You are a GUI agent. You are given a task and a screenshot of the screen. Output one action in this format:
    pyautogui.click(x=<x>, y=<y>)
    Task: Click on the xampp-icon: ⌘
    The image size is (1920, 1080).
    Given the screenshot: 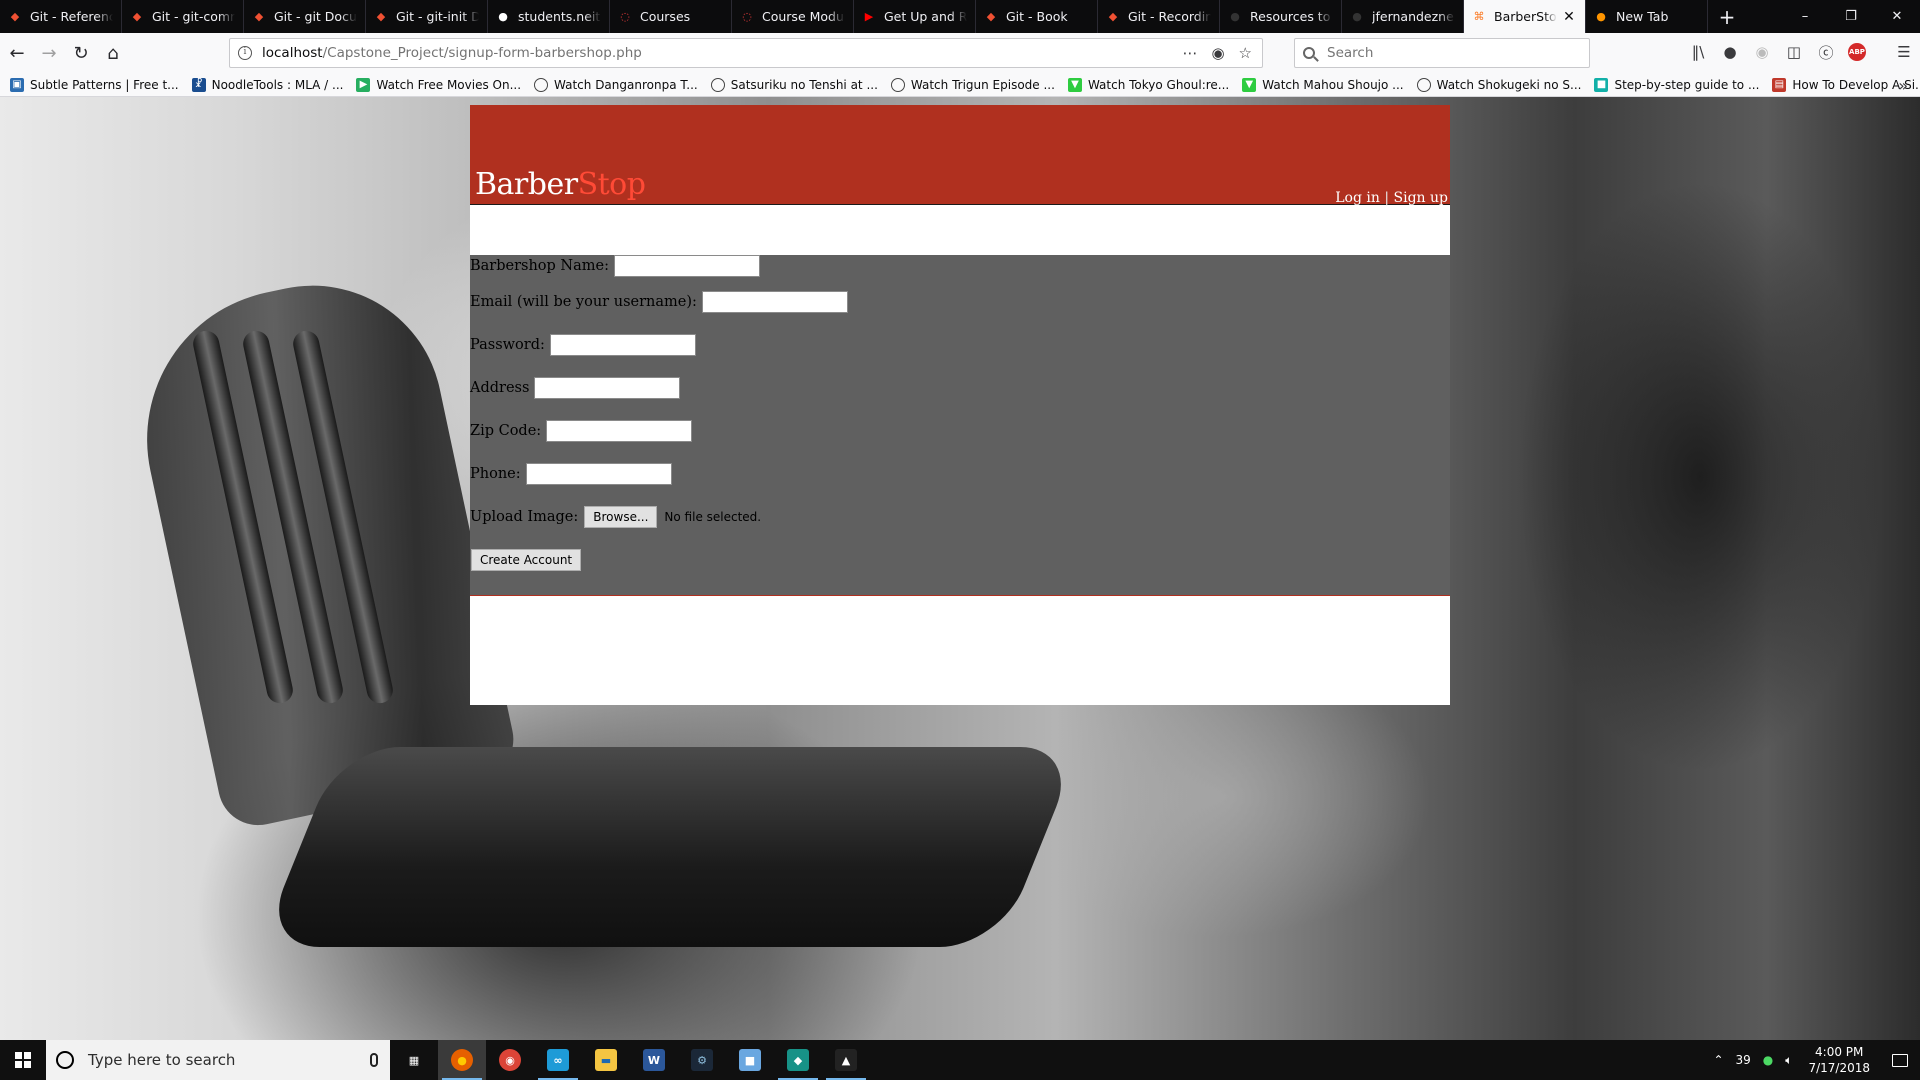 What is the action you would take?
    pyautogui.click(x=1479, y=16)
    